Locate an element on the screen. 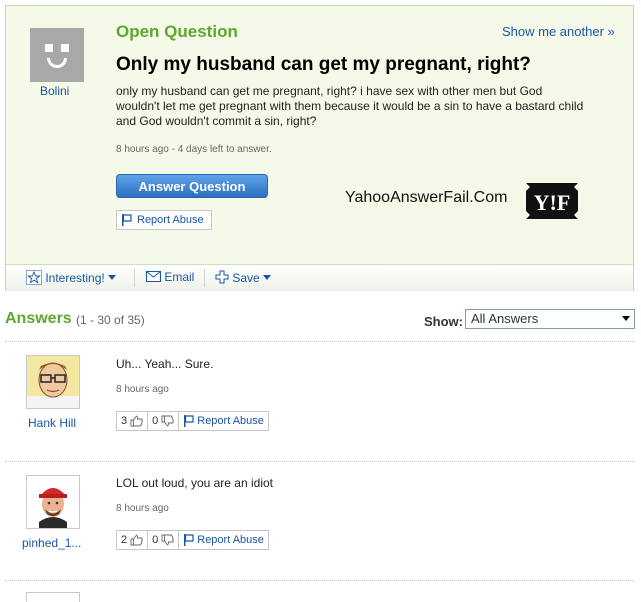 Image resolution: width=641 pixels, height=602 pixels. answer-text: LOL out loud, you are an idiot is located at coordinates (194, 483).